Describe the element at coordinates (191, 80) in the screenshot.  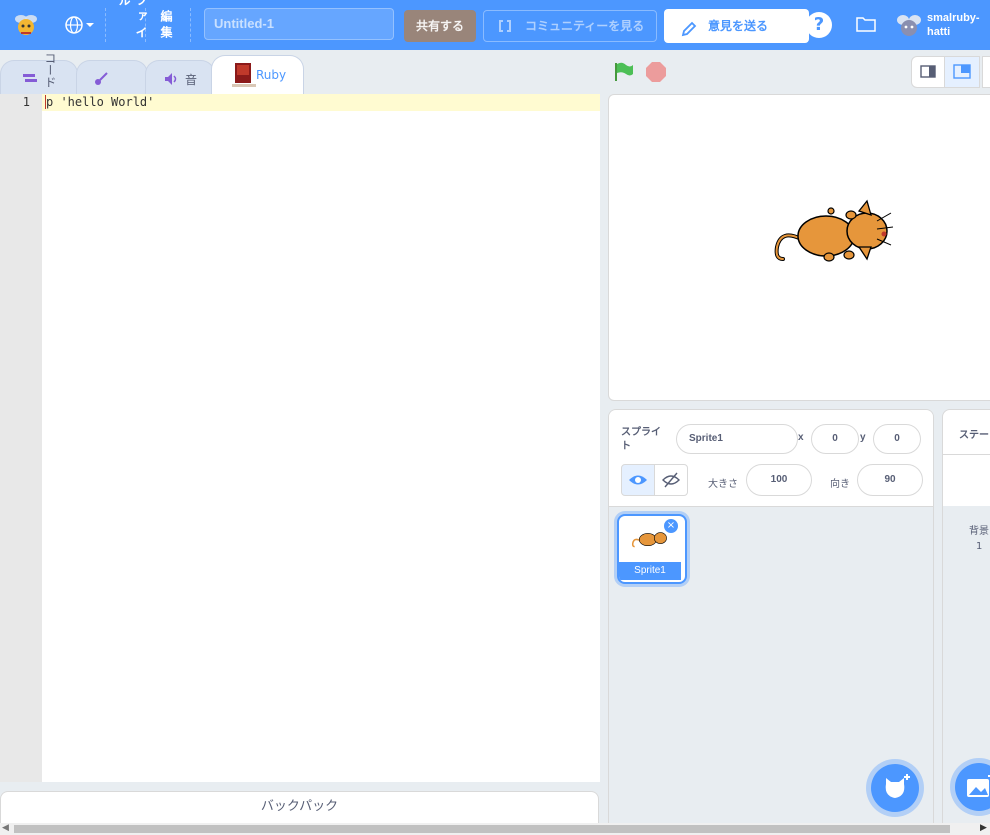
I see `tab-sounds-label: 音` at that location.